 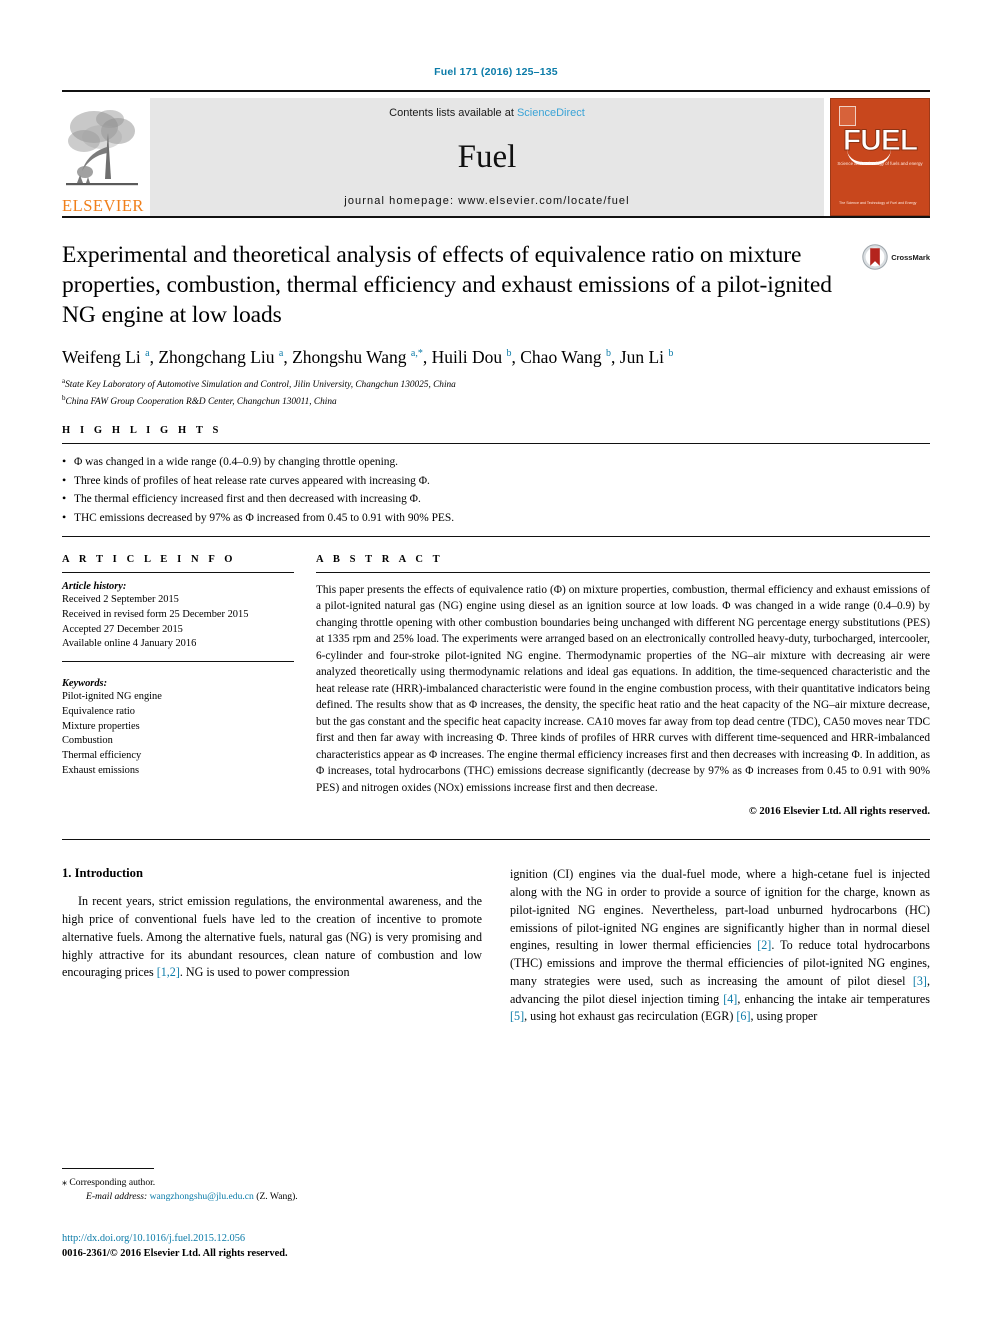 I want to click on history-line: Available online 4 January 2016, so click(x=129, y=644).